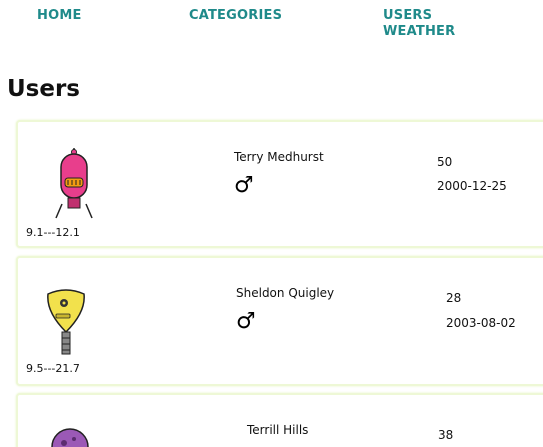  I want to click on nav-users-weather-links: USERS WEATHER, so click(428, 24).